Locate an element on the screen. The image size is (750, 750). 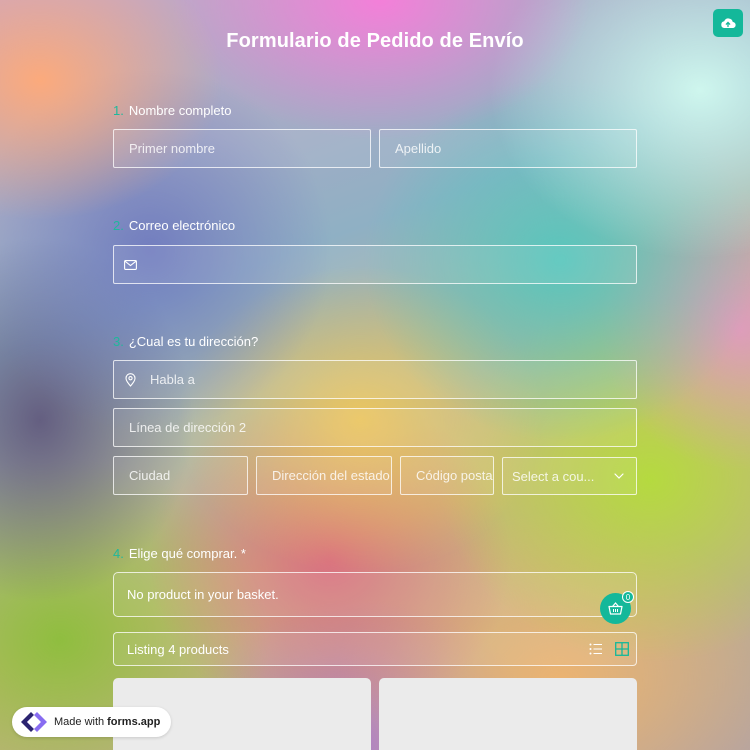
basket-summary: No product in your basket. is located at coordinates (375, 594).